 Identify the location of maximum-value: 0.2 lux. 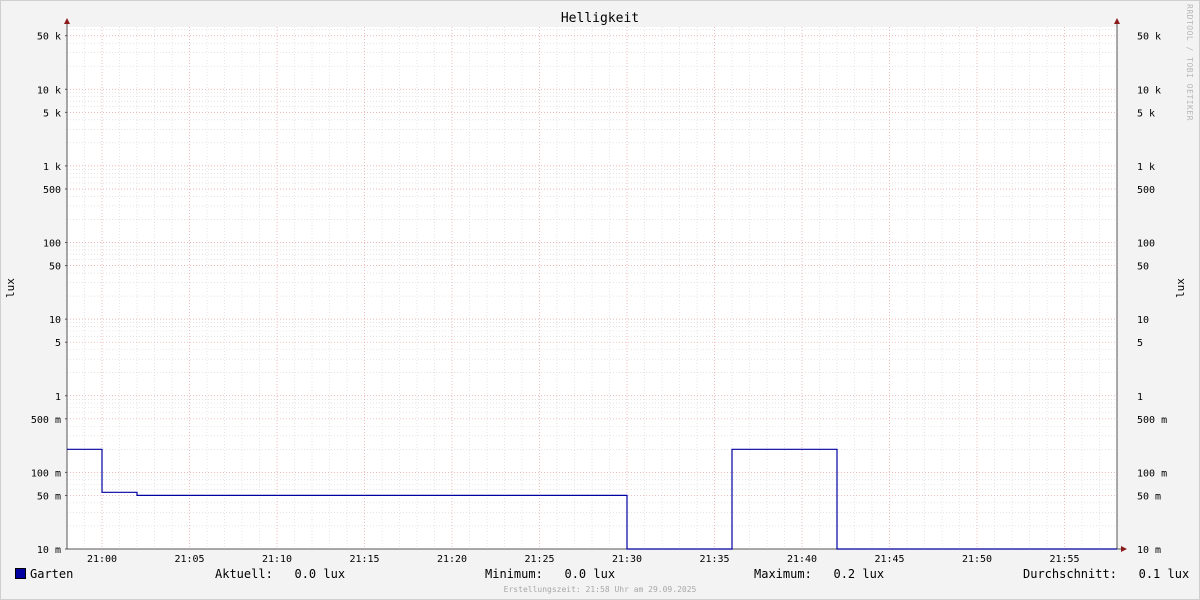
(859, 574).